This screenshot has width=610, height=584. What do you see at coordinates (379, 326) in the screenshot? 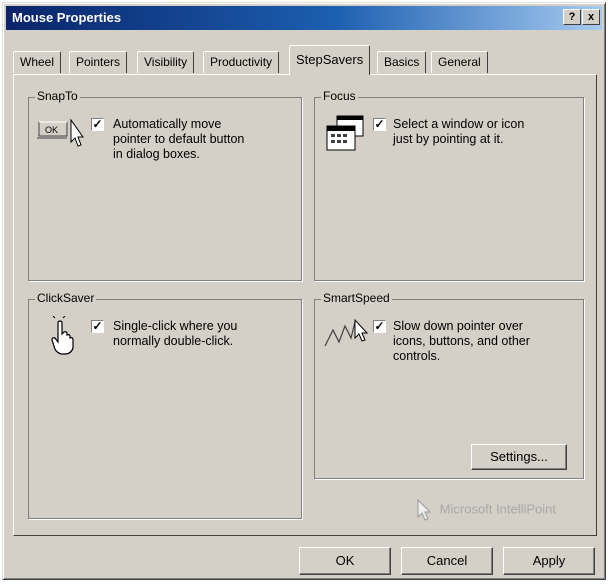
I see `smartspeed-checkbox: ✓` at bounding box center [379, 326].